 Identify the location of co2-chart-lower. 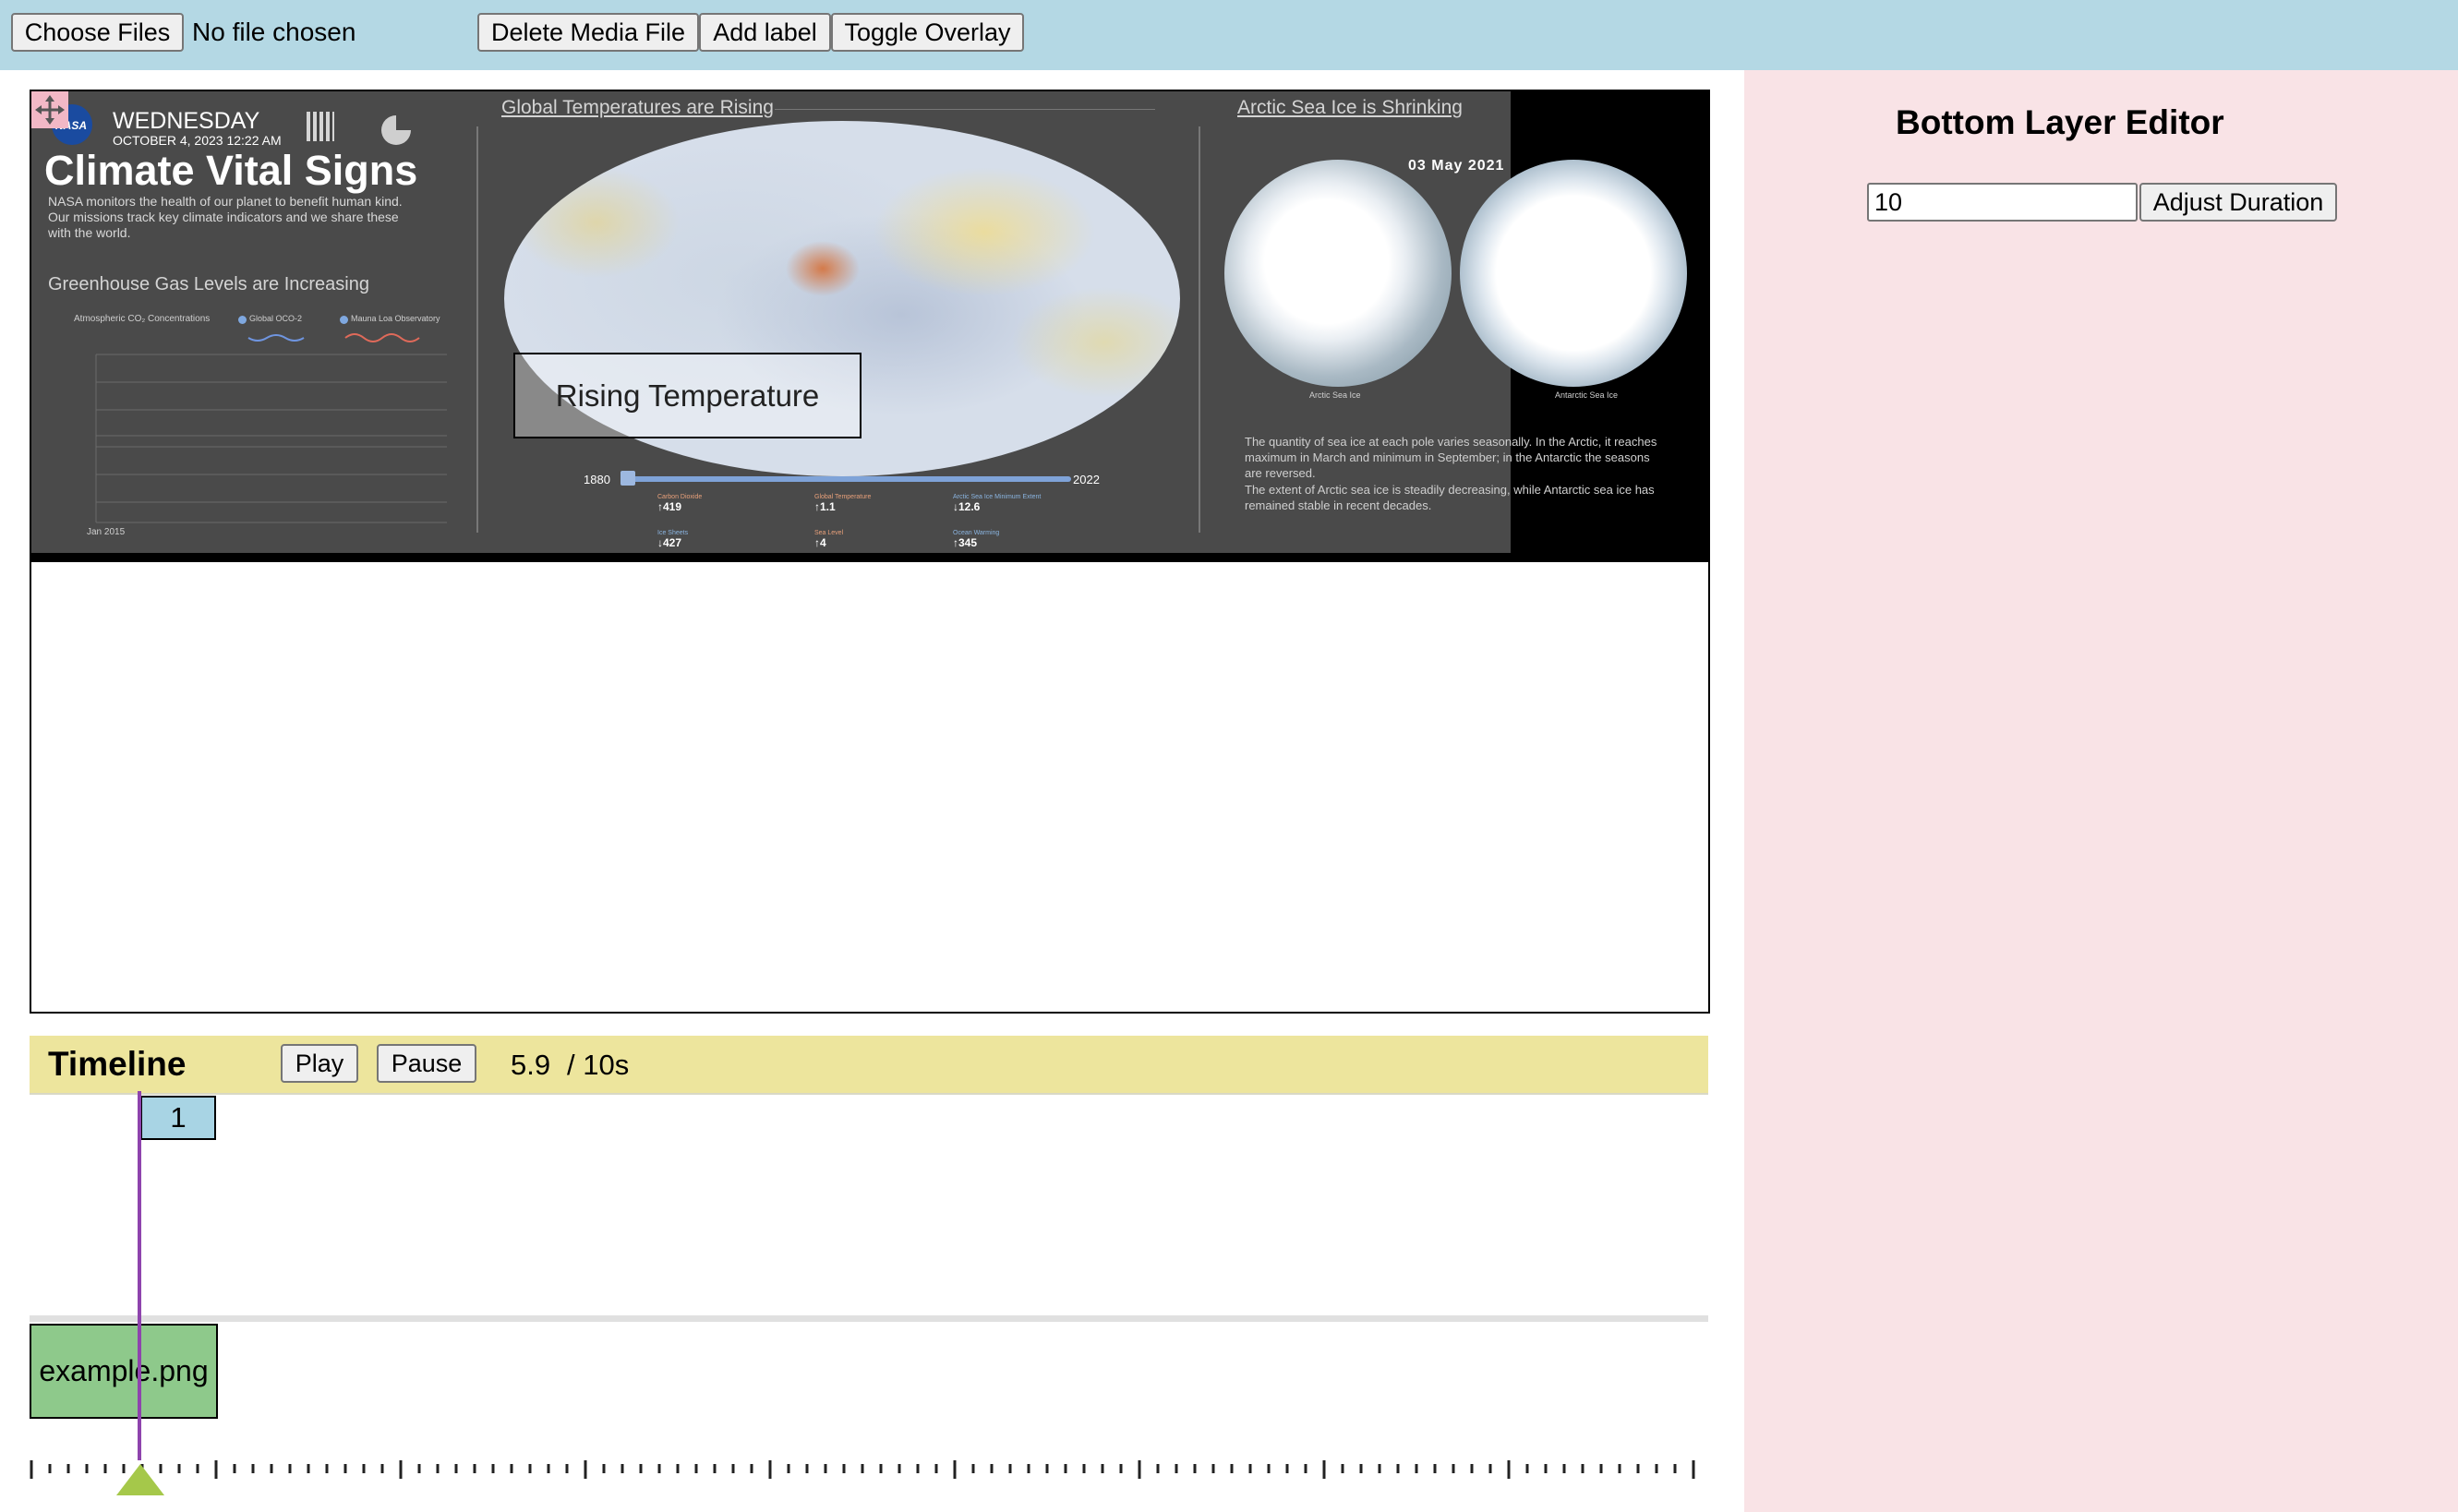
(271, 480).